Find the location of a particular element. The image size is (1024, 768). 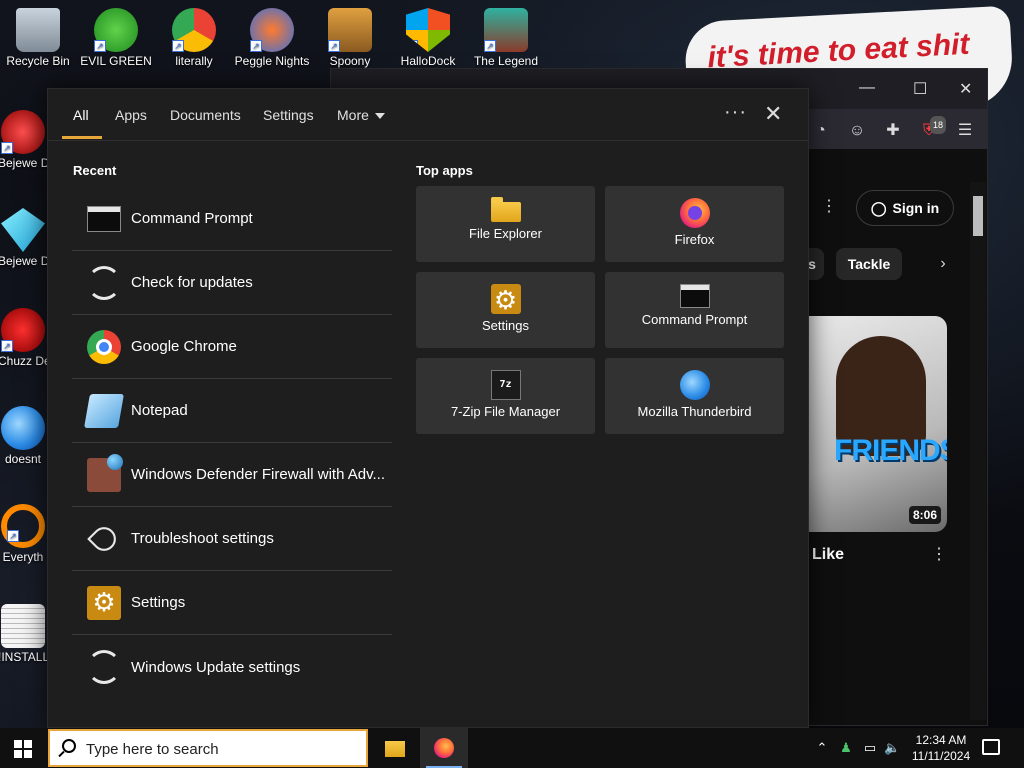

desktop-icon-hallodock: ↗ HalloDock is located at coordinates (428, 38).